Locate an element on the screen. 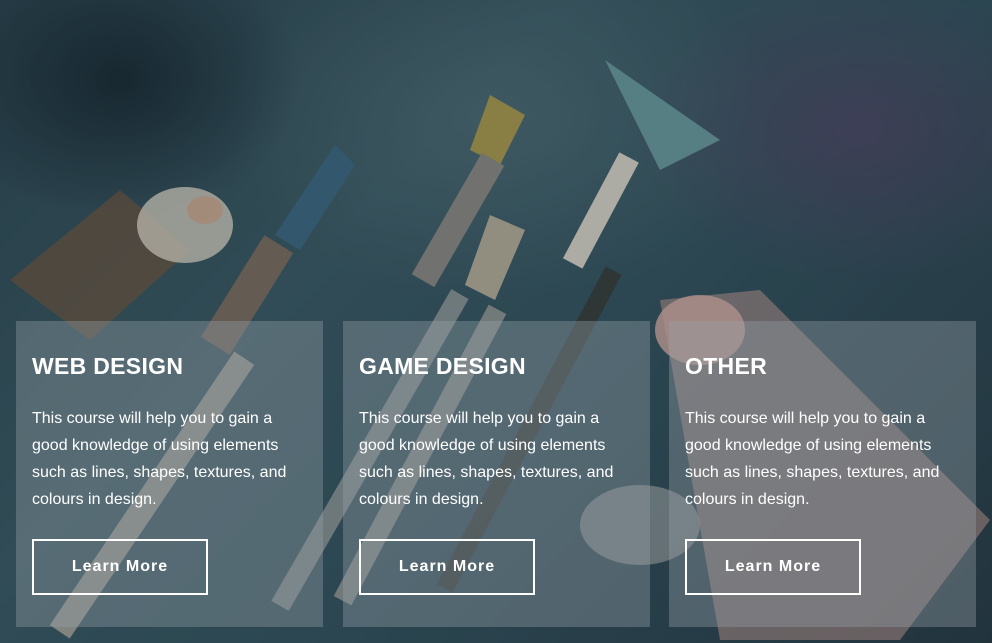 Image resolution: width=992 pixels, height=643 pixels. course-title: WEB DESIGN is located at coordinates (108, 366).